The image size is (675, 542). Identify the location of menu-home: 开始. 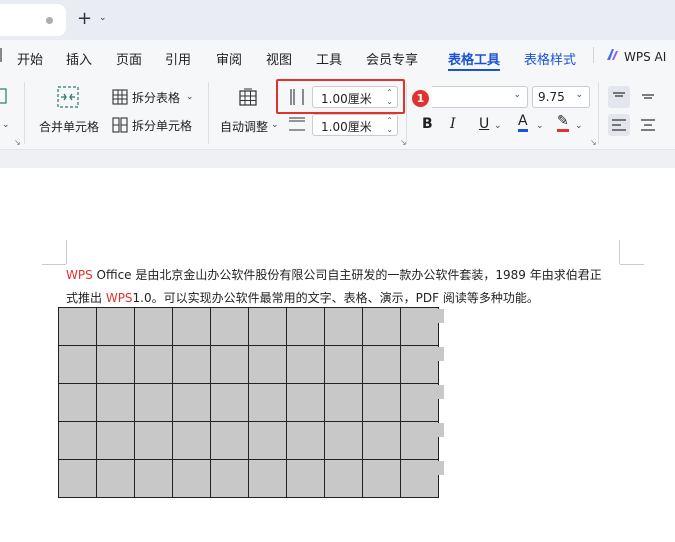
(30, 58).